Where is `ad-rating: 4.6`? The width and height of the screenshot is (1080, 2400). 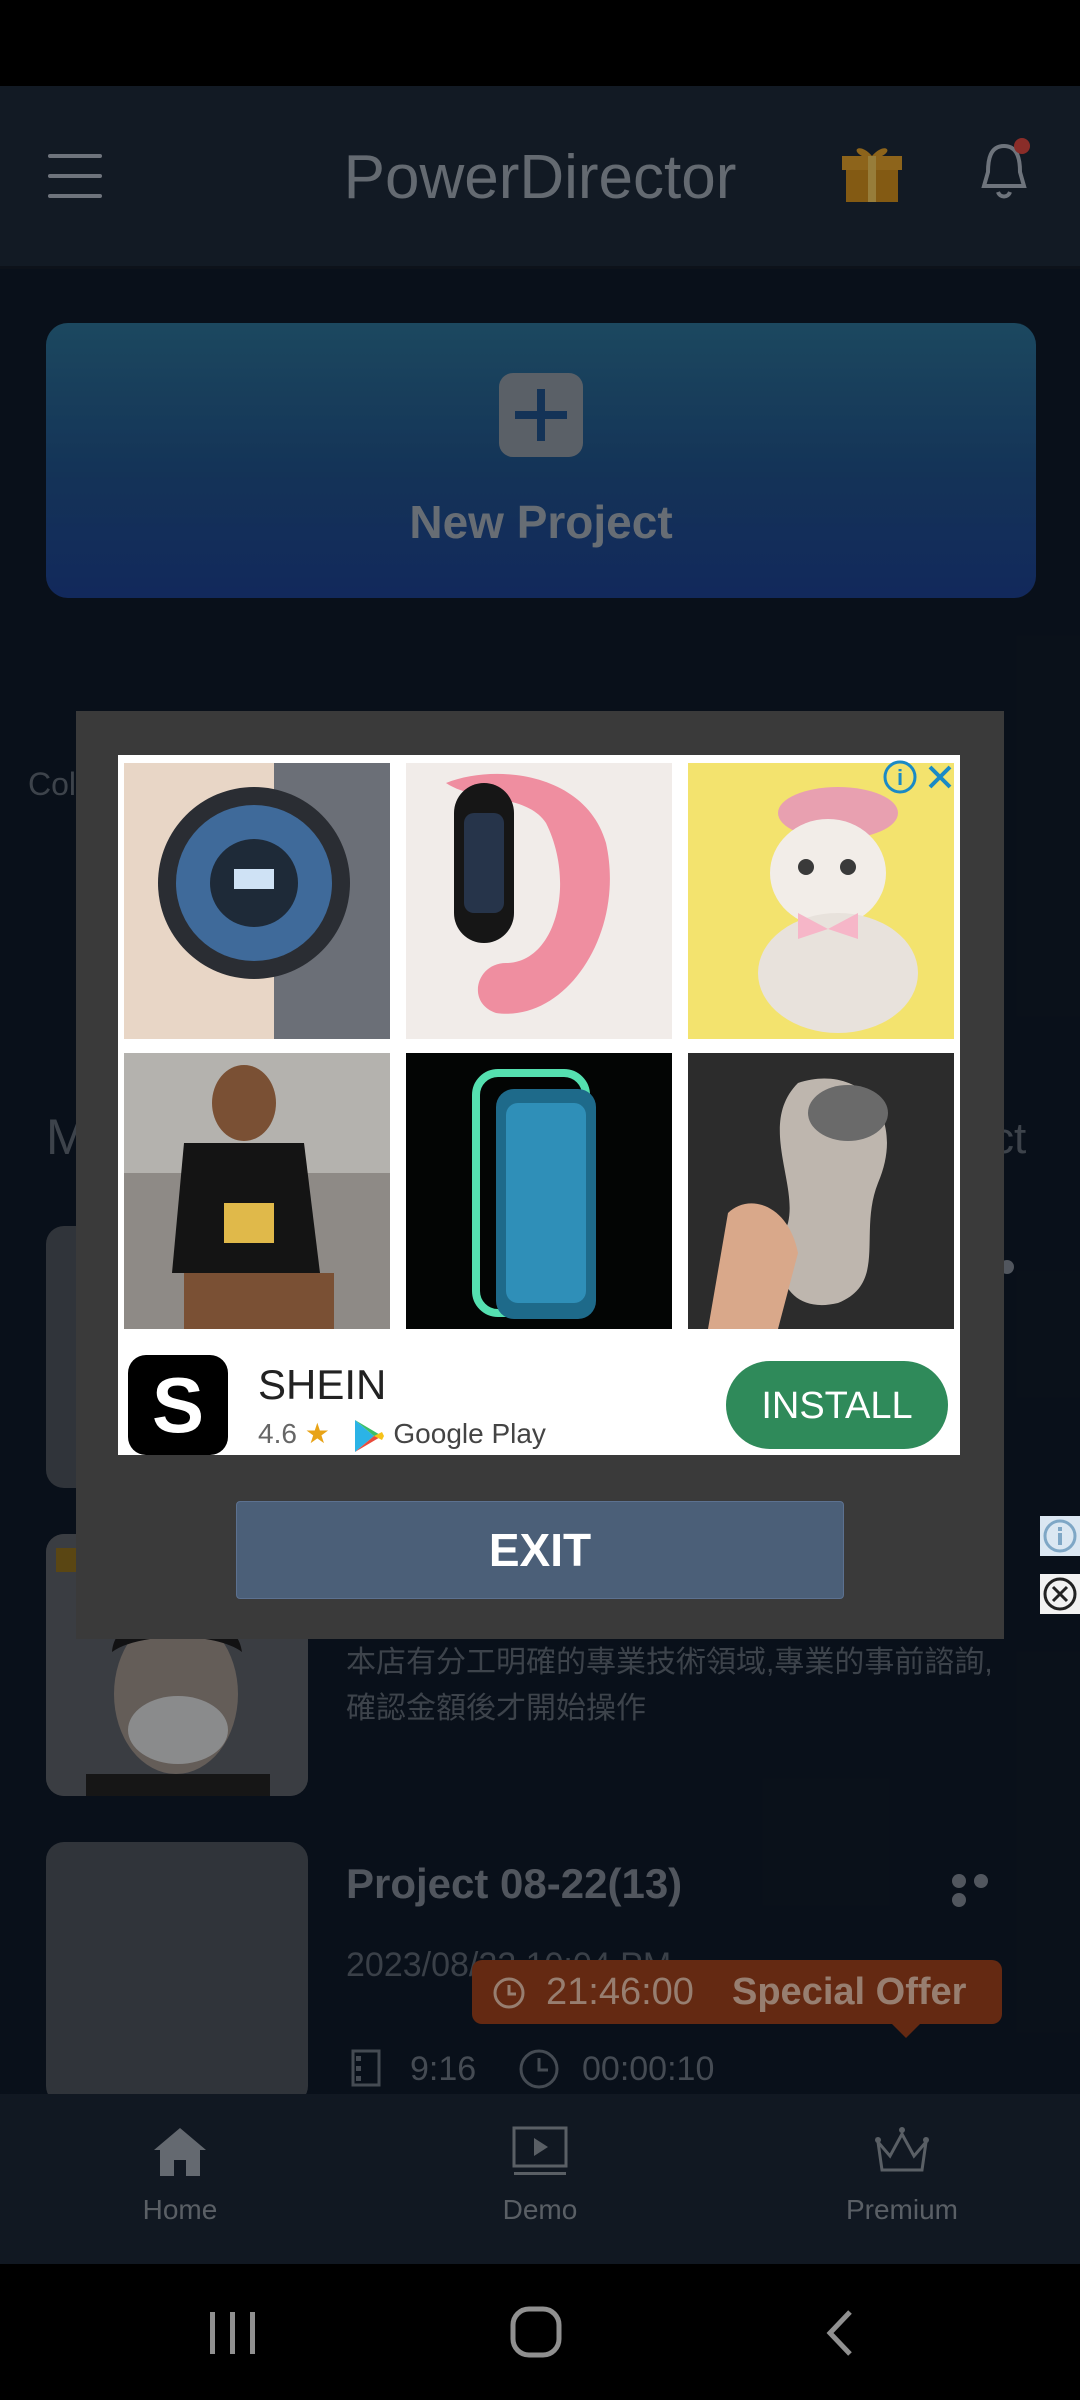 ad-rating: 4.6 is located at coordinates (277, 1433).